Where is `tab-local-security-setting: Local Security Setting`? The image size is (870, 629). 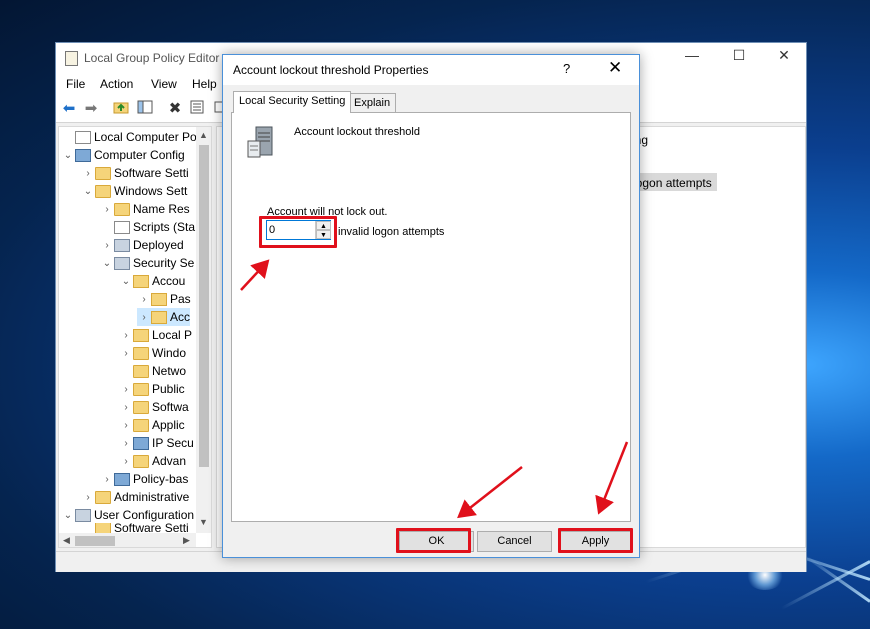
tab-local-security-setting: Local Security Setting is located at coordinates (292, 102).